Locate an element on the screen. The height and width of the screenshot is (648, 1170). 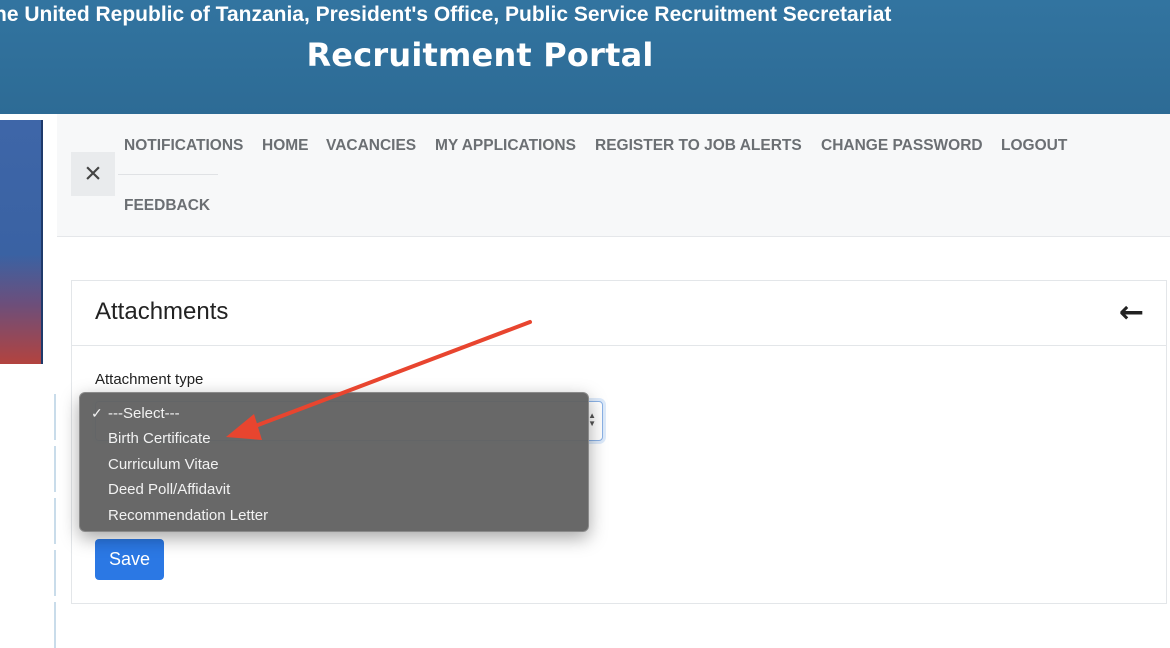
nav-change-password: CHANGE PASSWORD is located at coordinates (902, 146).